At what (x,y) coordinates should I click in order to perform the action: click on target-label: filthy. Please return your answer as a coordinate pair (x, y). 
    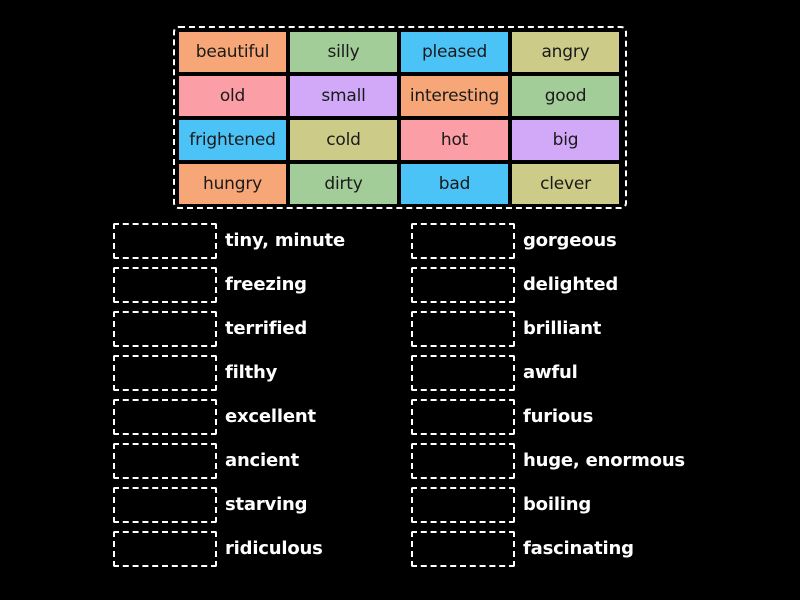
    Looking at the image, I should click on (251, 372).